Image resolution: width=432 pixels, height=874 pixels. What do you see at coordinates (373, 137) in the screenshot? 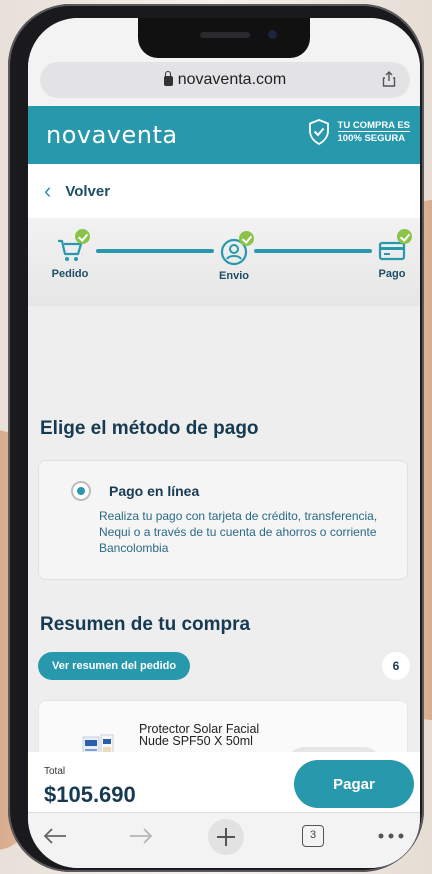
I see `secure-text-line2: 100% SEGURA` at bounding box center [373, 137].